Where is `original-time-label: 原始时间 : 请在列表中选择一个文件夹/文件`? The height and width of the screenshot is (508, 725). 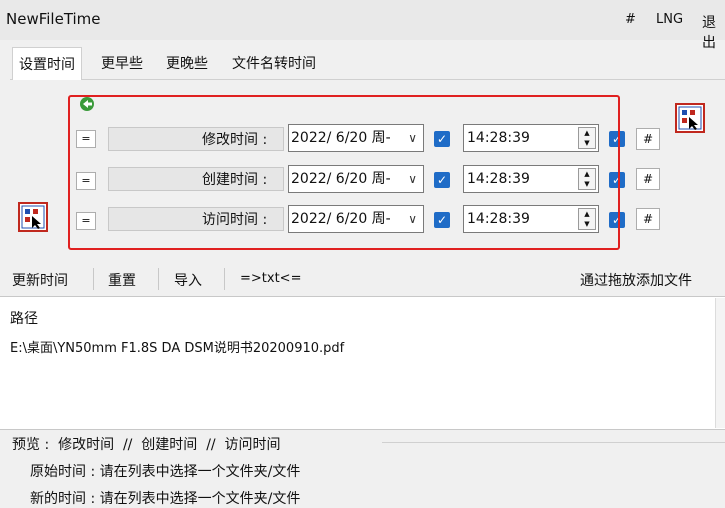 original-time-label: 原始时间 : 请在列表中选择一个文件夹/文件 is located at coordinates (165, 472).